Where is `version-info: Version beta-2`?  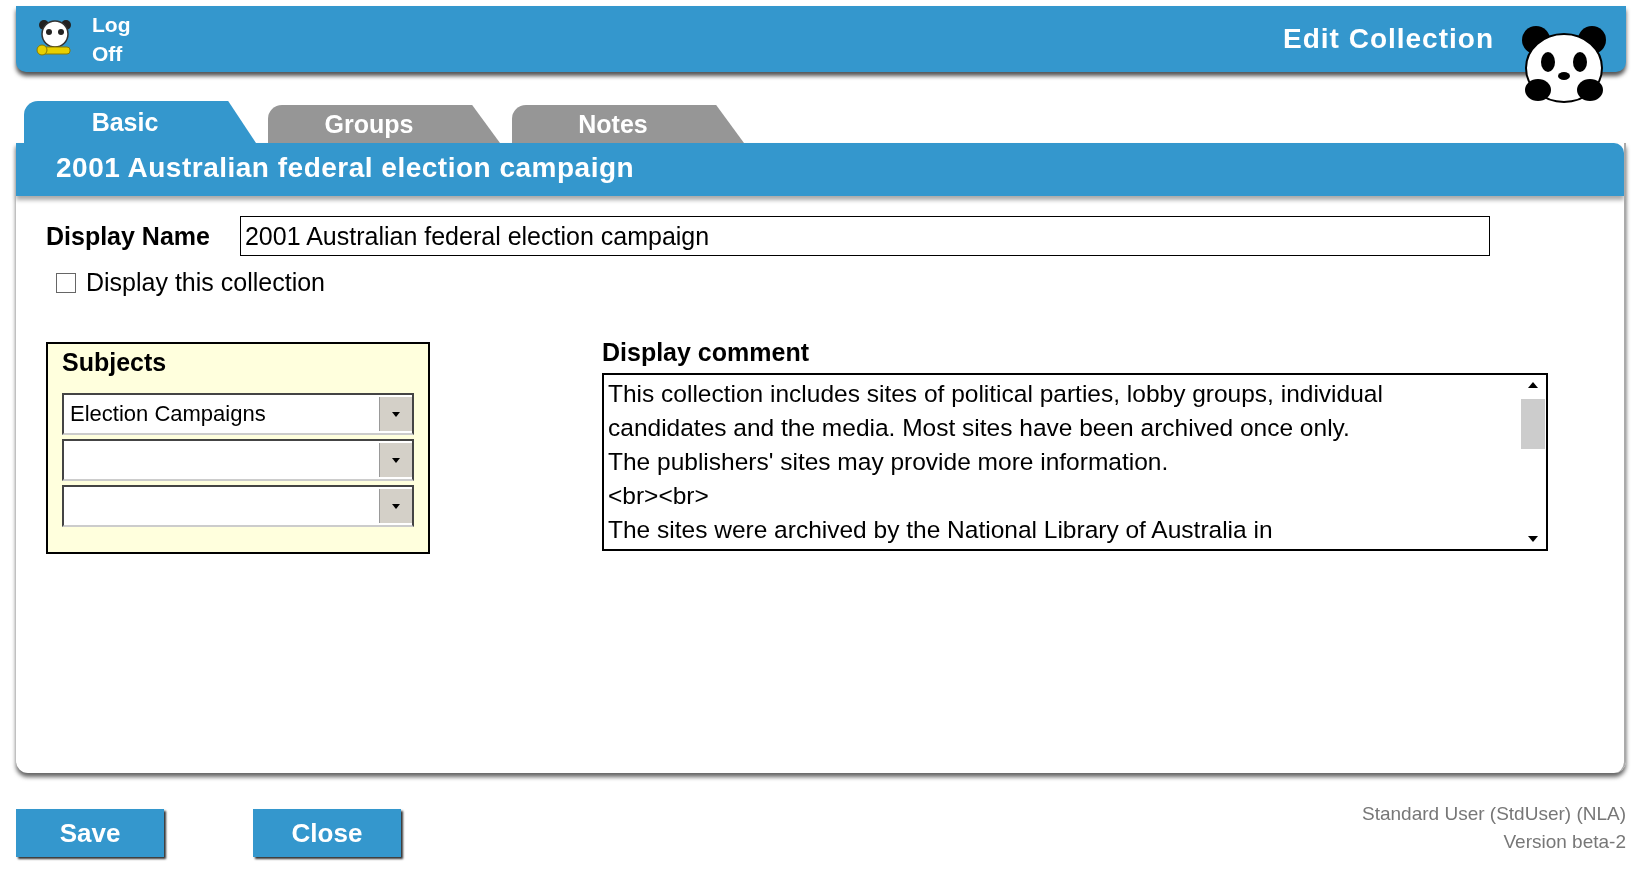
version-info: Version beta-2 is located at coordinates (1564, 842).